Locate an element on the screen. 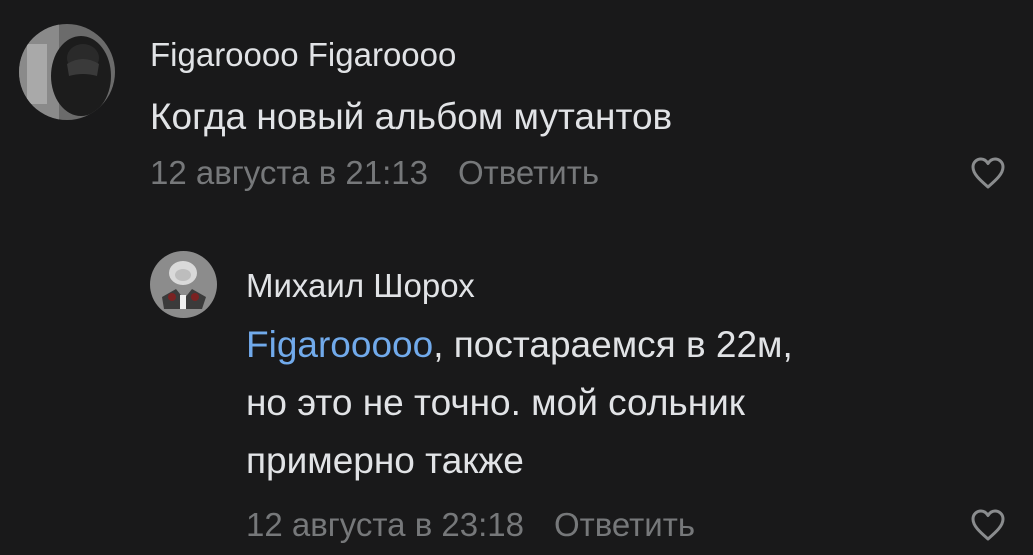 The height and width of the screenshot is (555, 1033). comment-text: Когда новый альбом мутантов is located at coordinates (411, 116).